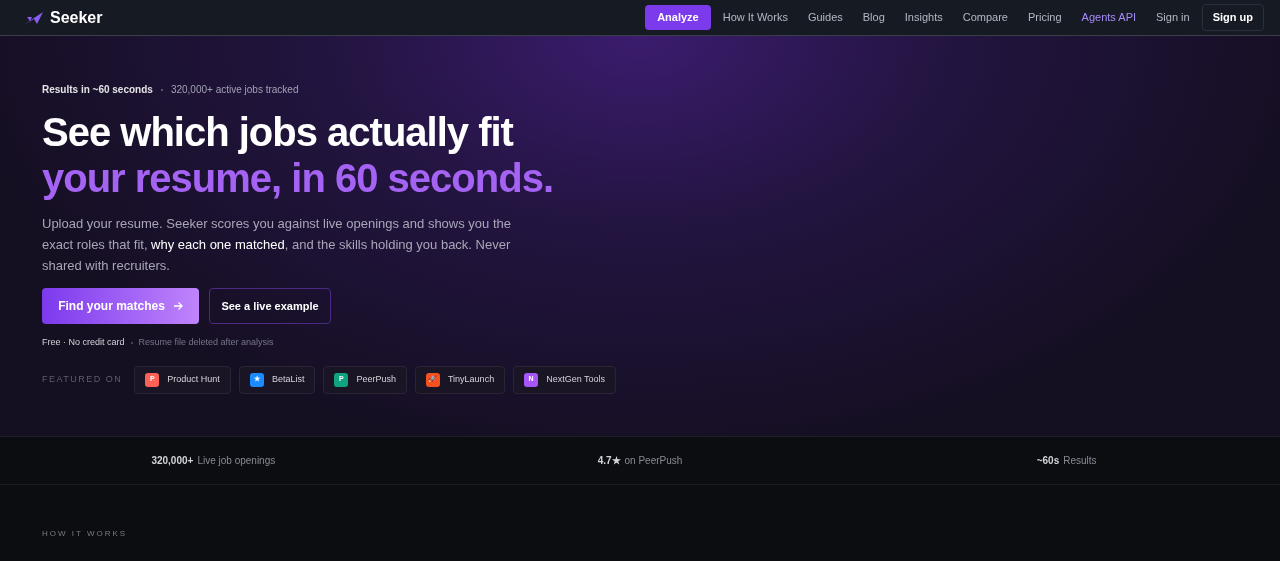 This screenshot has width=1280, height=561. What do you see at coordinates (82, 379) in the screenshot?
I see `featured-label: FEATURED ON` at bounding box center [82, 379].